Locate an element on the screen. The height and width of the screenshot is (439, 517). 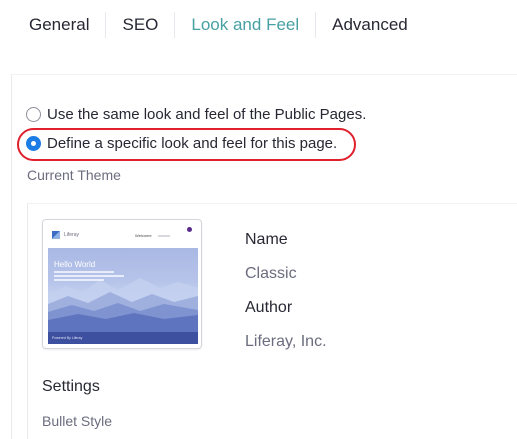
tab-look-and-feel: Look and Feel is located at coordinates (246, 25).